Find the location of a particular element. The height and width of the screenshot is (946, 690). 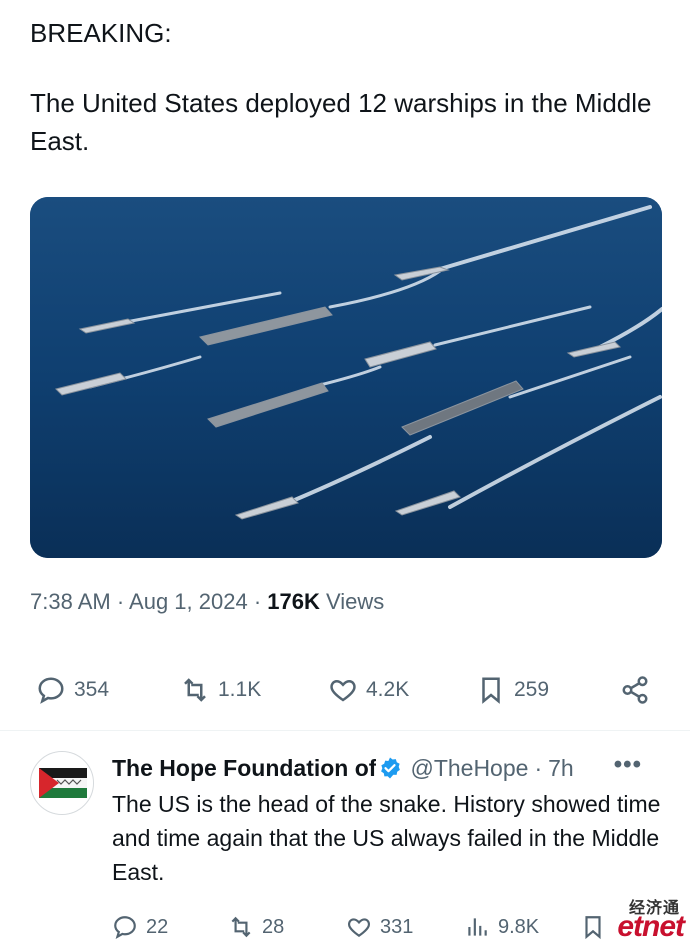

watermark-logo: 经济通 etnet is located at coordinates (638, 919).